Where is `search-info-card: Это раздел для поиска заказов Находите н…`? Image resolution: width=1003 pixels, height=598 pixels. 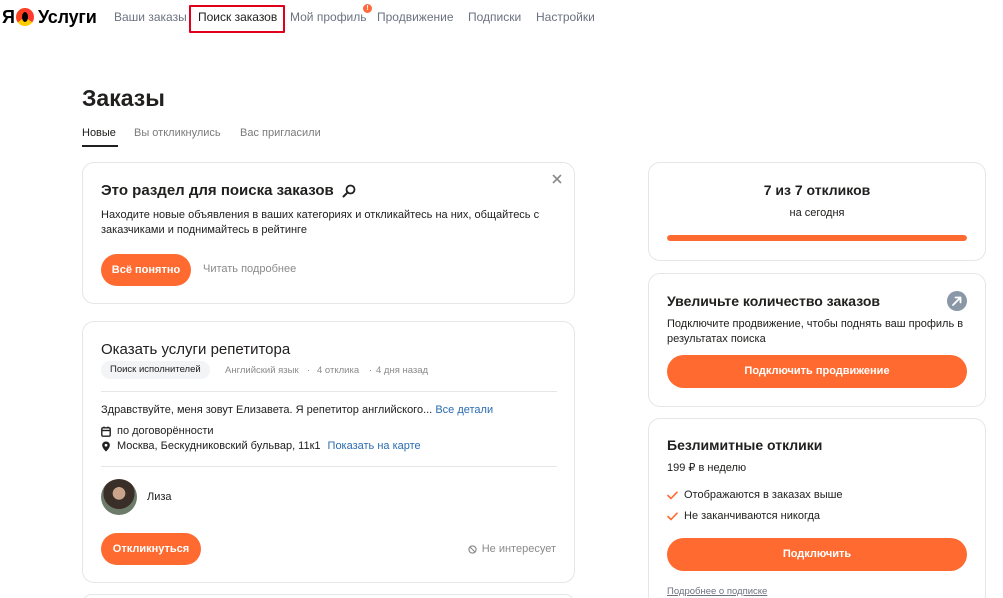
search-info-card: Это раздел для поиска заказов Находите н… is located at coordinates (328, 233).